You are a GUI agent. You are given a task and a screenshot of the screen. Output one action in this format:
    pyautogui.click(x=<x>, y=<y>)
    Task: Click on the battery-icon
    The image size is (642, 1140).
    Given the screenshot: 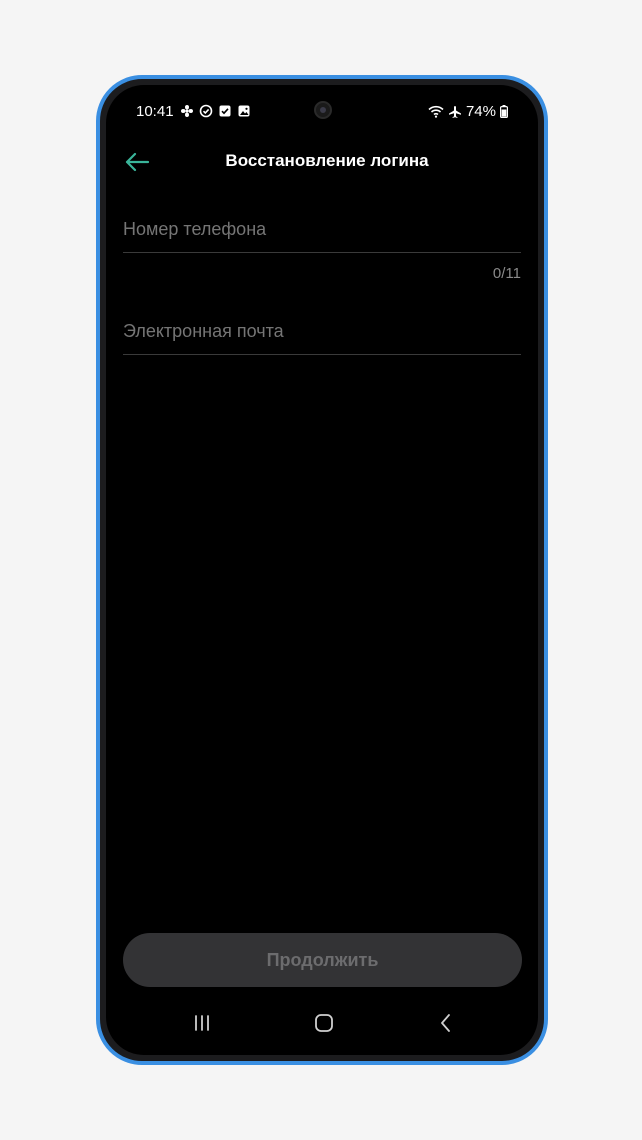 What is the action you would take?
    pyautogui.click(x=504, y=111)
    